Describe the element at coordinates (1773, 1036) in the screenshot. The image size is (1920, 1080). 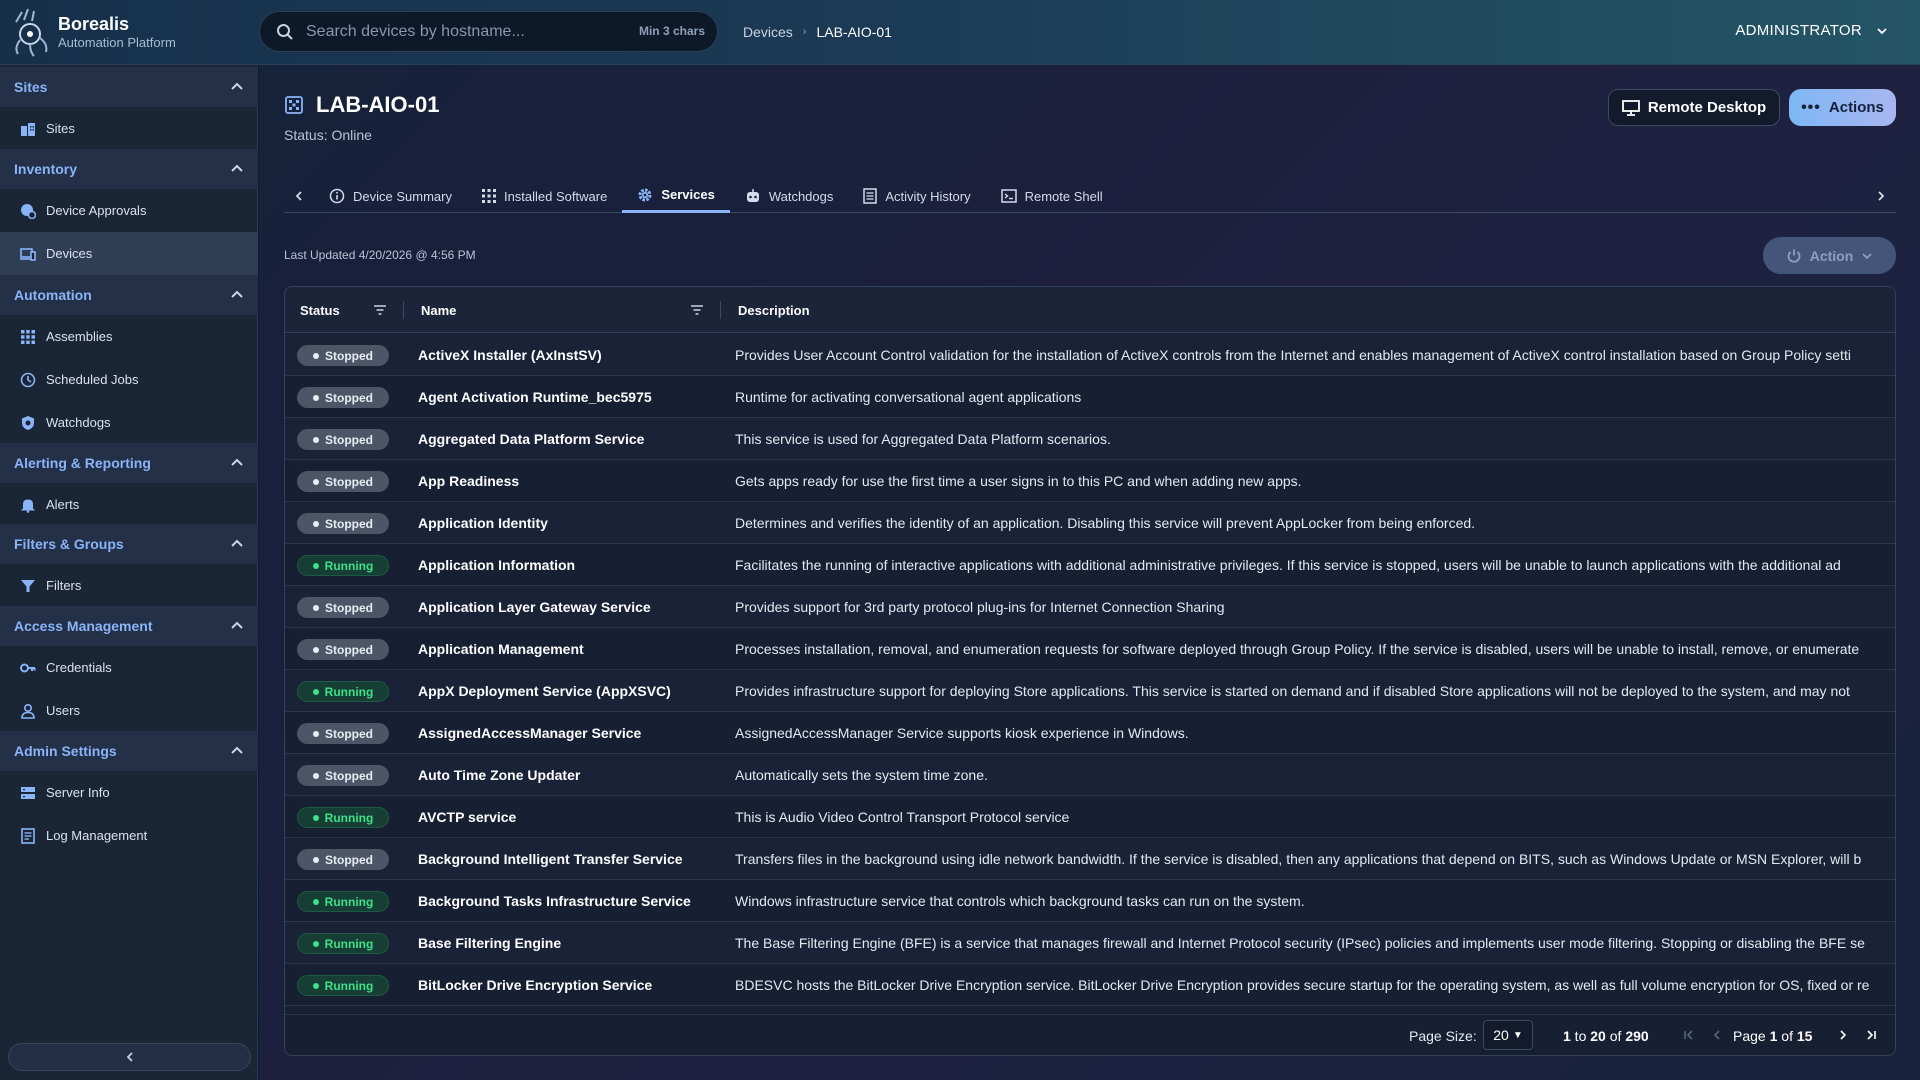
I see `page-indicator: Page 1 of 15` at that location.